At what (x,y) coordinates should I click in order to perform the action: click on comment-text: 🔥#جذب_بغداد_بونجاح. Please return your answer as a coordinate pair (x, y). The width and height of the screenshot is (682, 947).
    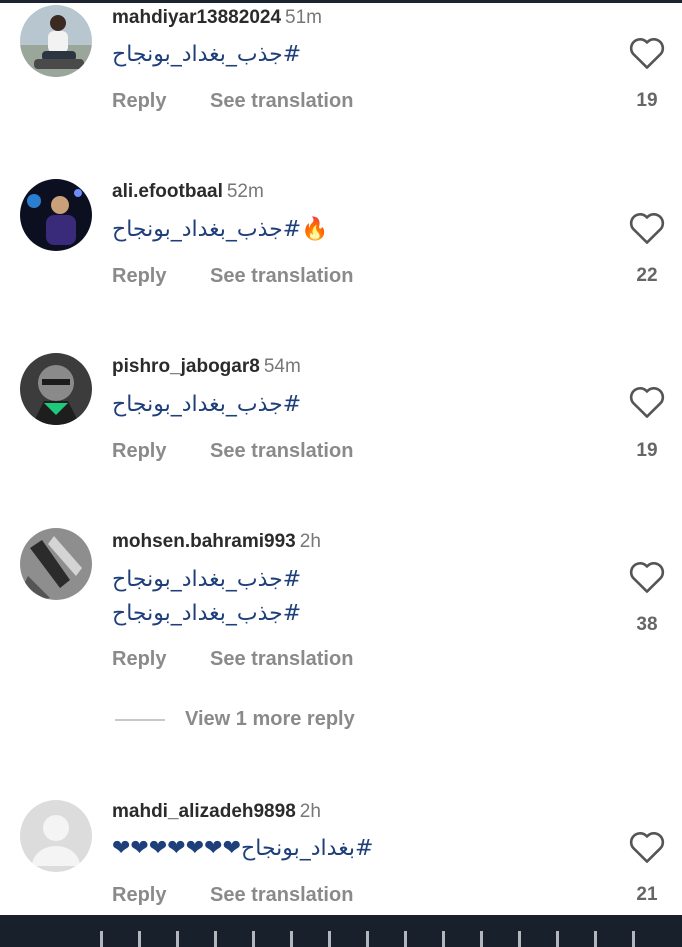
    Looking at the image, I should click on (220, 229).